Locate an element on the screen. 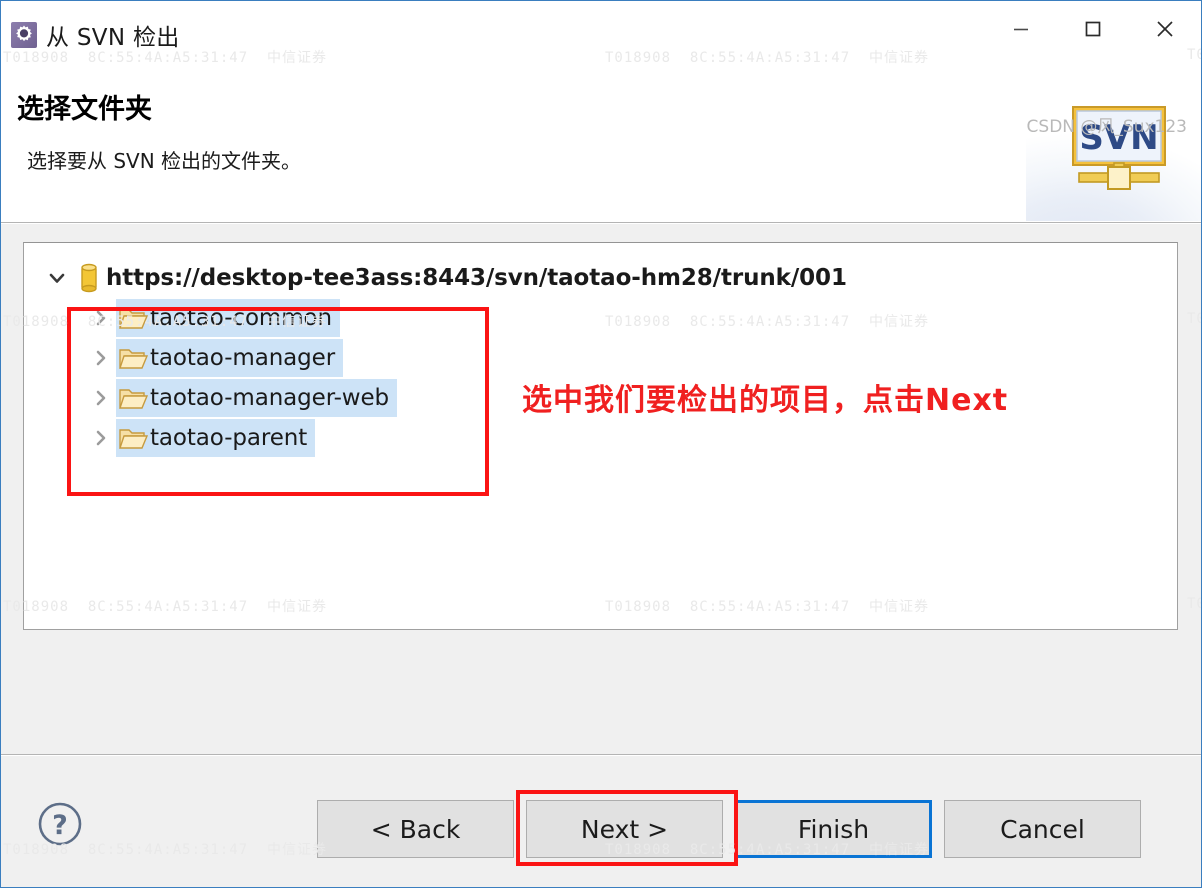 Image resolution: width=1202 pixels, height=888 pixels. cancel-button: Cancel is located at coordinates (1042, 829).